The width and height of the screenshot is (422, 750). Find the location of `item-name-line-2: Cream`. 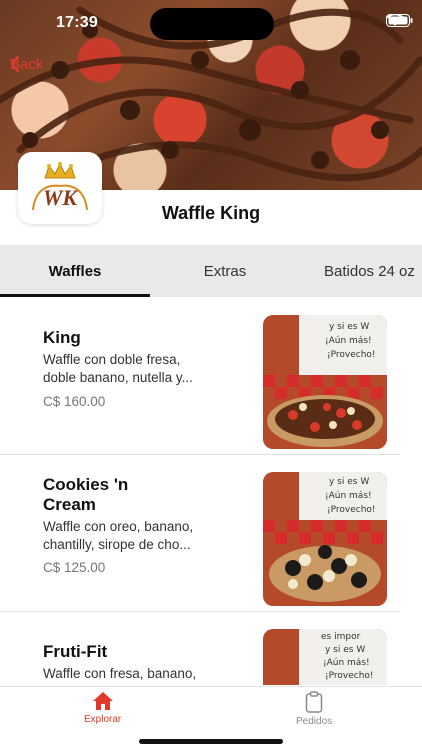

item-name-line-2: Cream is located at coordinates (69, 504).